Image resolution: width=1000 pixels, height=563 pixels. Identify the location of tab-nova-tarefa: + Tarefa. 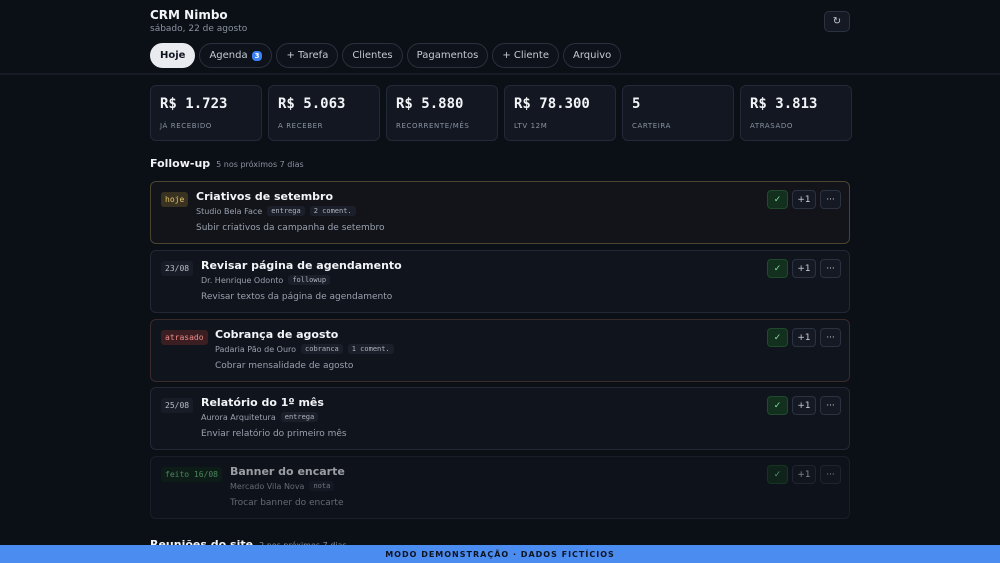
(307, 55).